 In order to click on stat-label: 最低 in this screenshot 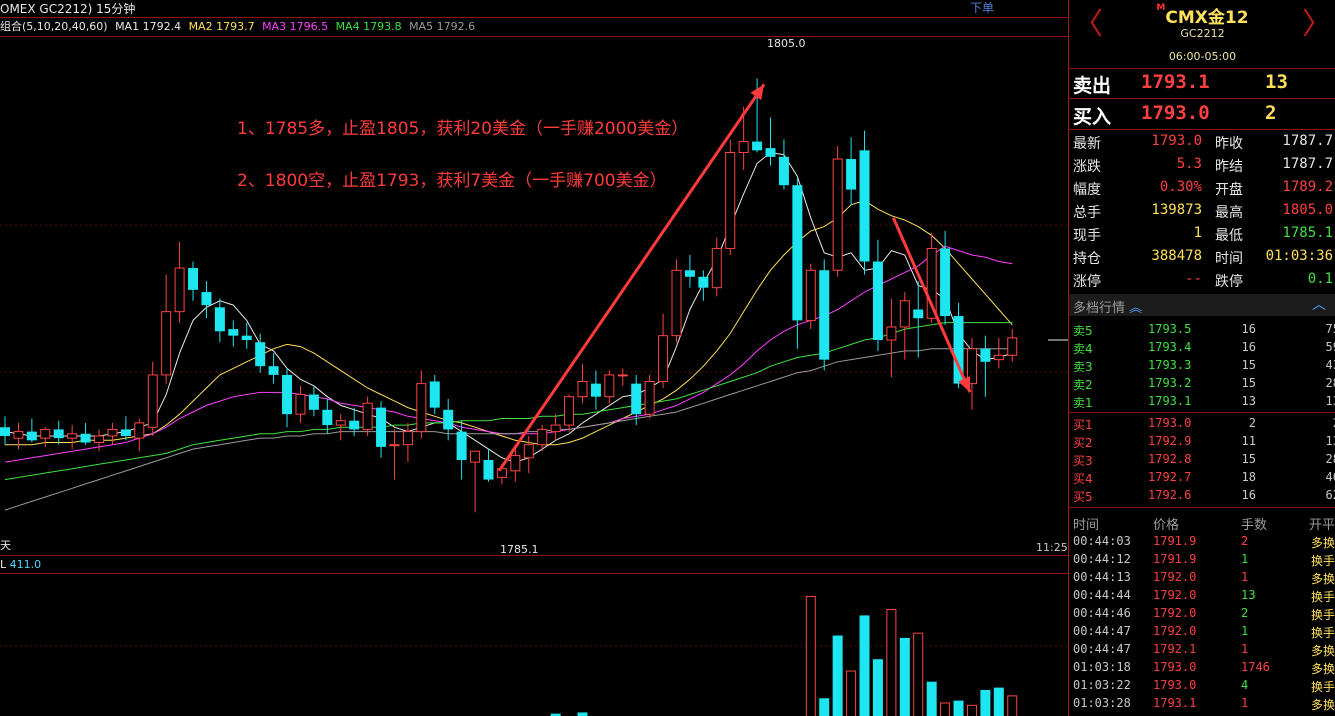, I will do `click(1229, 236)`.